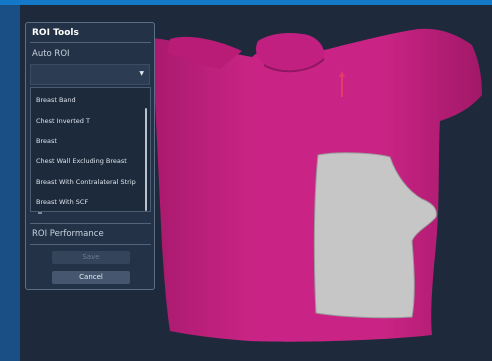 The height and width of the screenshot is (361, 492). I want to click on collapsed-marker, so click(40, 213).